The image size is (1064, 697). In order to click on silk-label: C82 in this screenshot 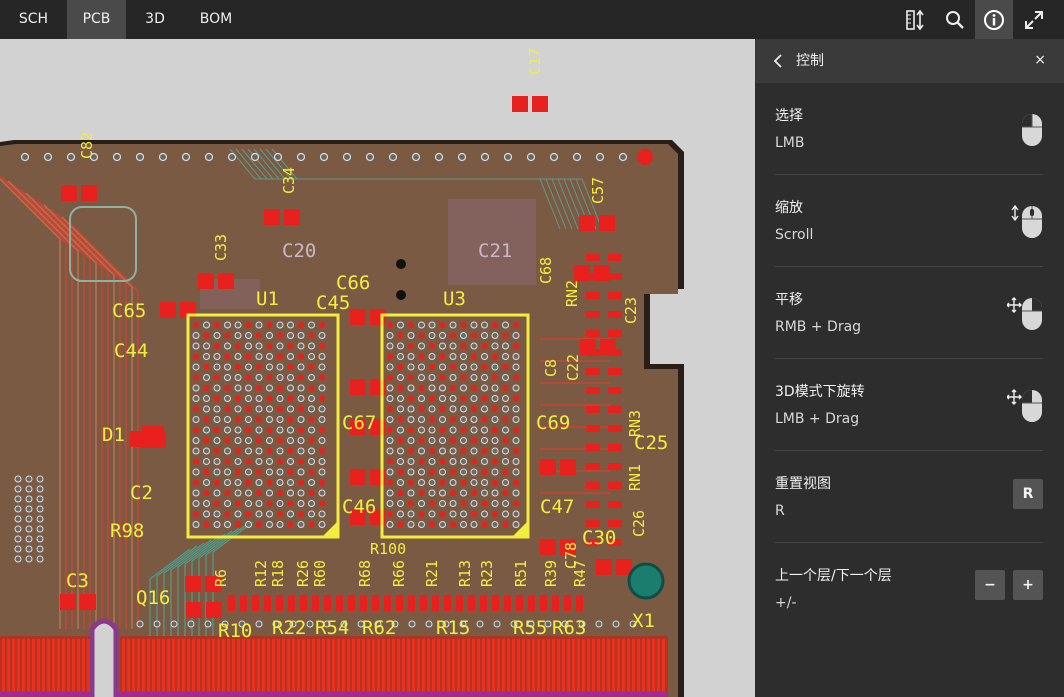, I will do `click(87, 145)`.